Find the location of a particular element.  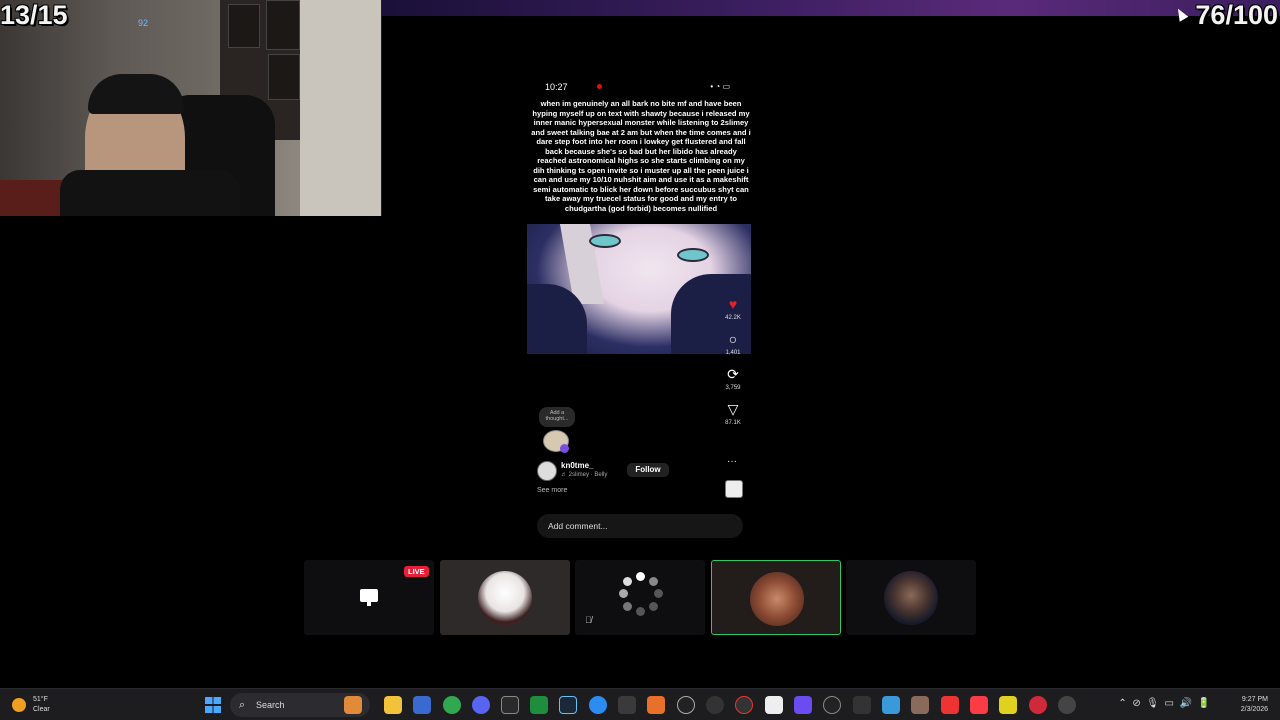

screen-share-icon is located at coordinates (369, 597).